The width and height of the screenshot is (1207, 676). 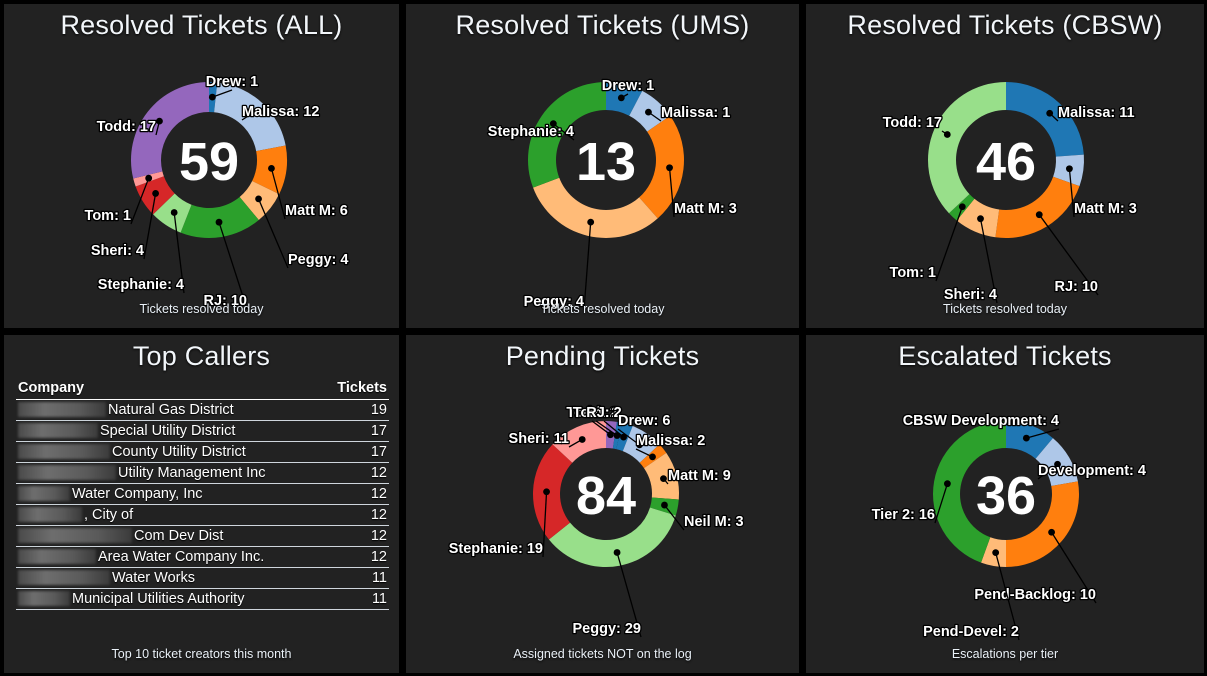 I want to click on slice-label: Neil M: 3, so click(x=714, y=522).